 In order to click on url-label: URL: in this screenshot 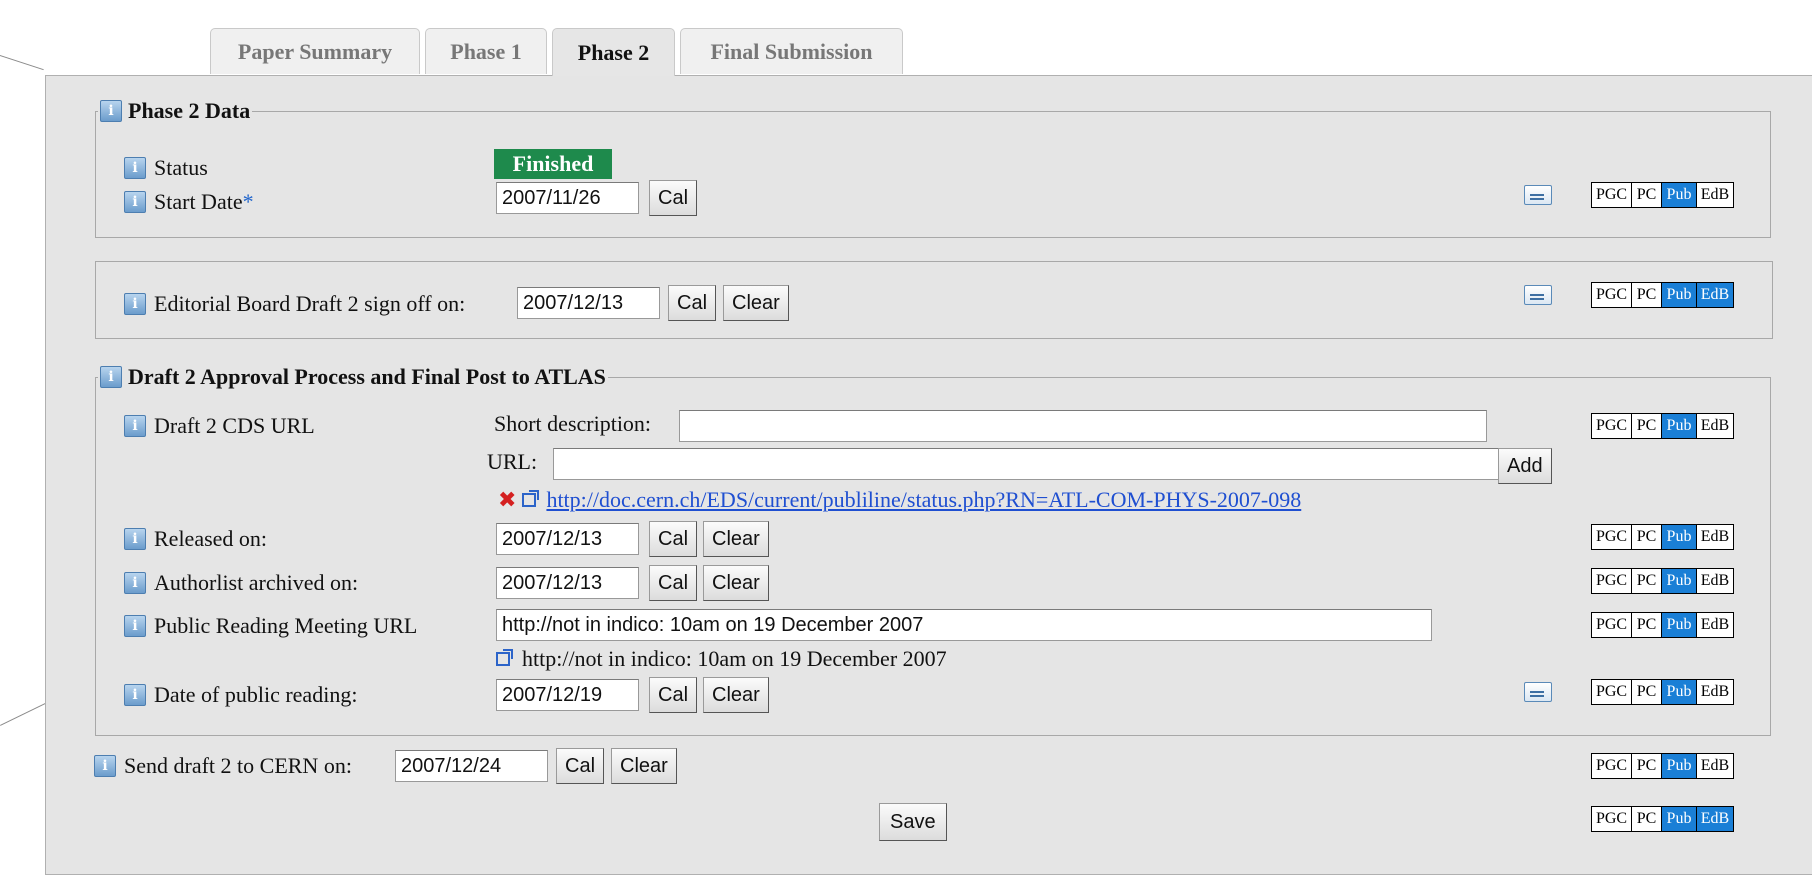, I will do `click(512, 461)`.